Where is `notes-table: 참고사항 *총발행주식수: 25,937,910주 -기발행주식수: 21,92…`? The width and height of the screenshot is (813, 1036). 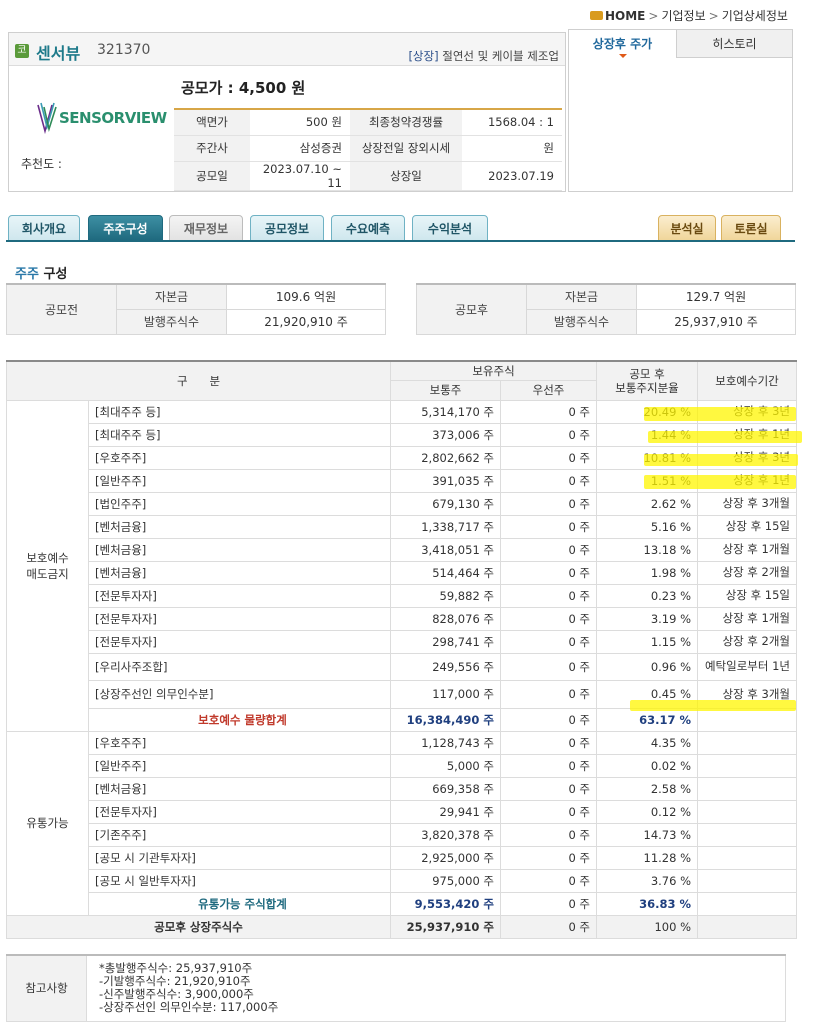 notes-table: 참고사항 *총발행주식수: 25,937,910주 -기발행주식수: 21,92… is located at coordinates (396, 988).